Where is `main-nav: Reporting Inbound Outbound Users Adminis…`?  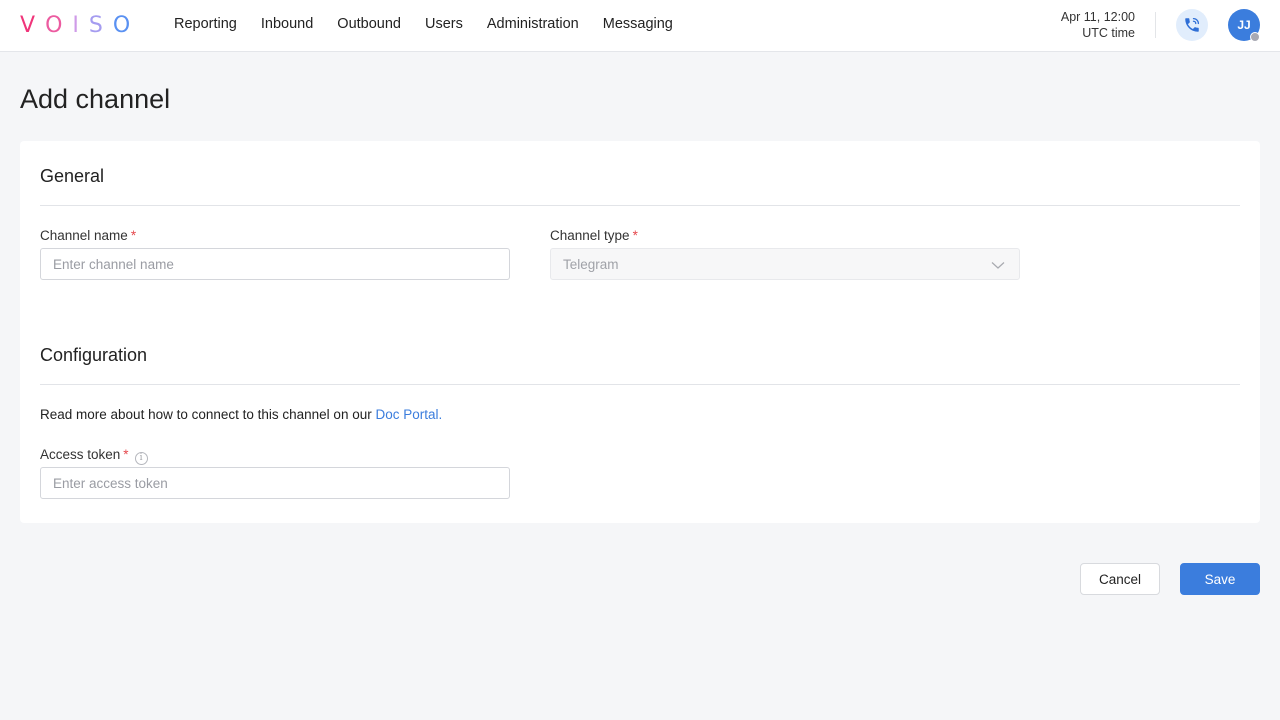
main-nav: Reporting Inbound Outbound Users Adminis… is located at coordinates (423, 24).